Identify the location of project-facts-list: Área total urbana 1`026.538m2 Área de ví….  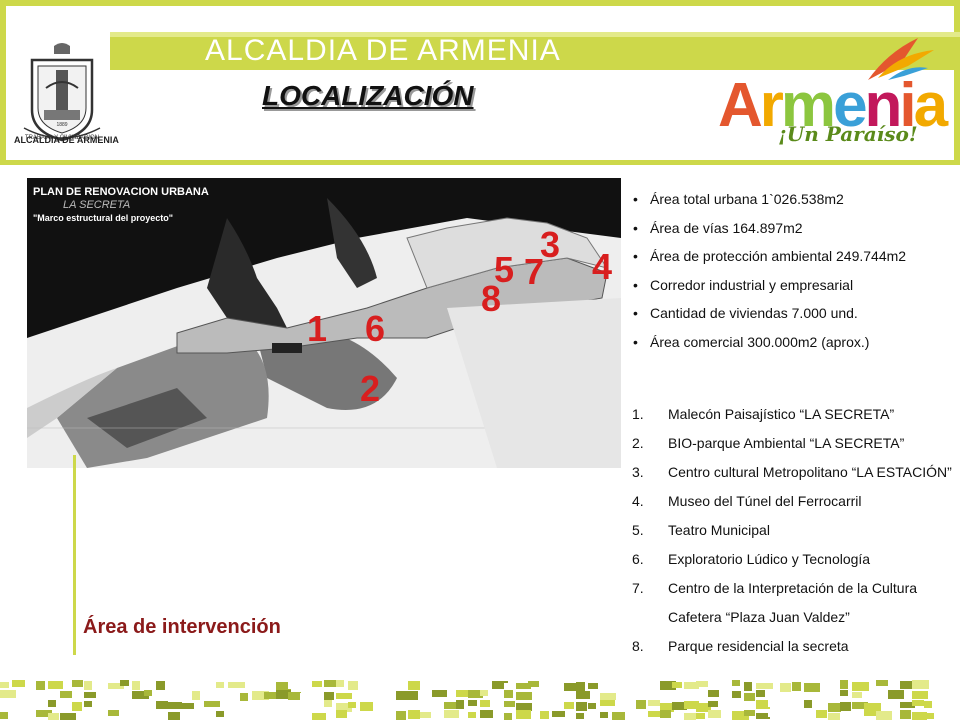
(795, 273).